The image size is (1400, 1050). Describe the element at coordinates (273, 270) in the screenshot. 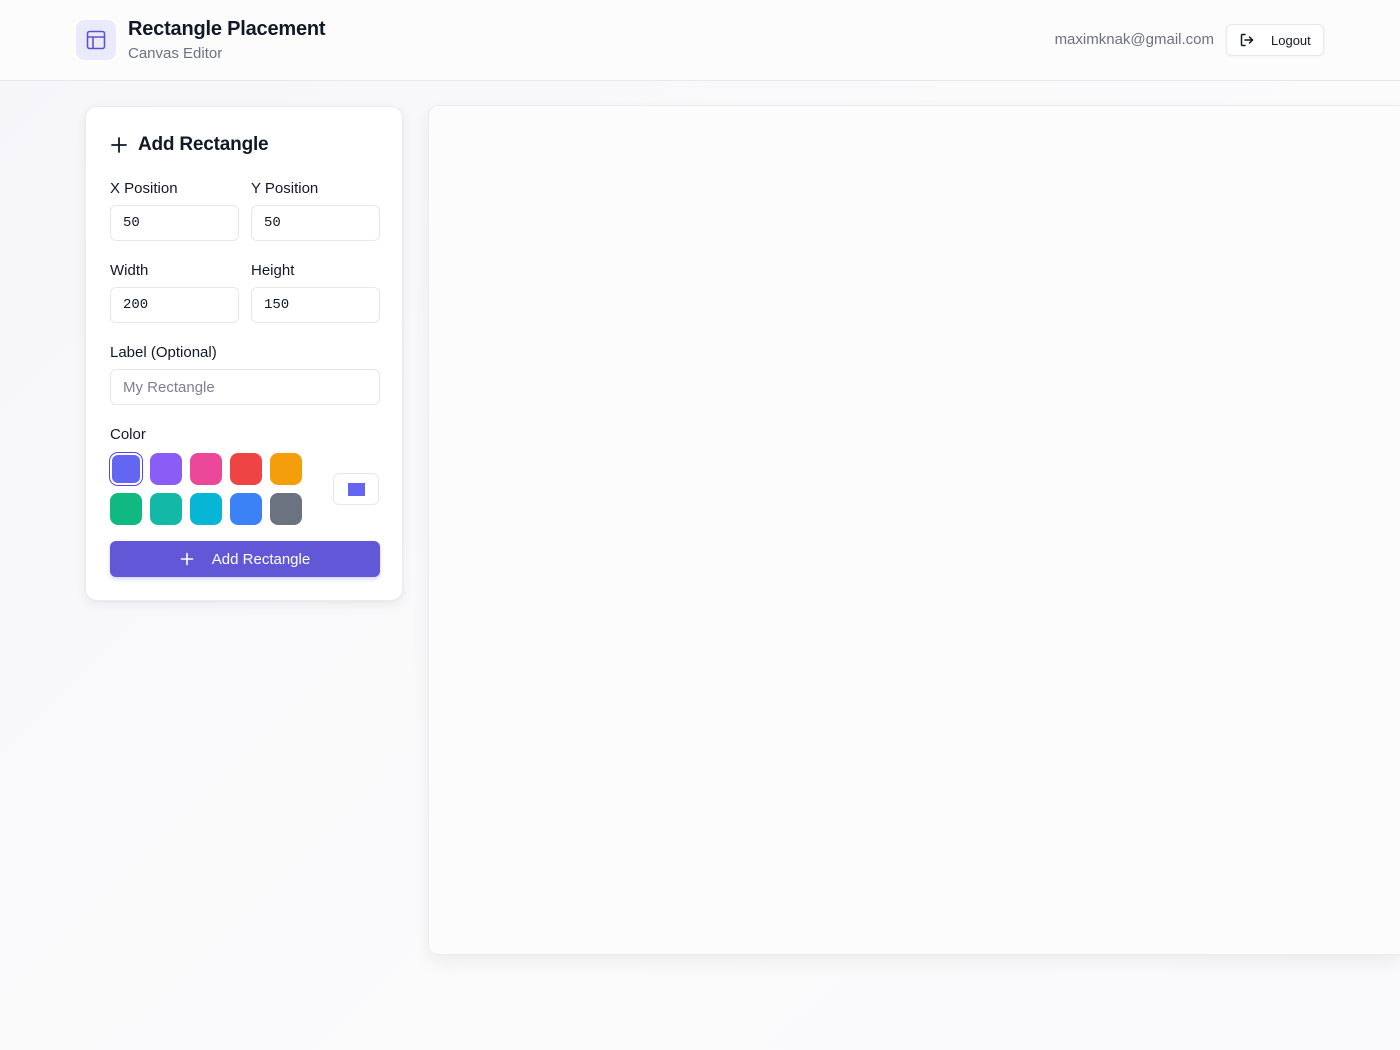

I see `height-label: Height` at that location.